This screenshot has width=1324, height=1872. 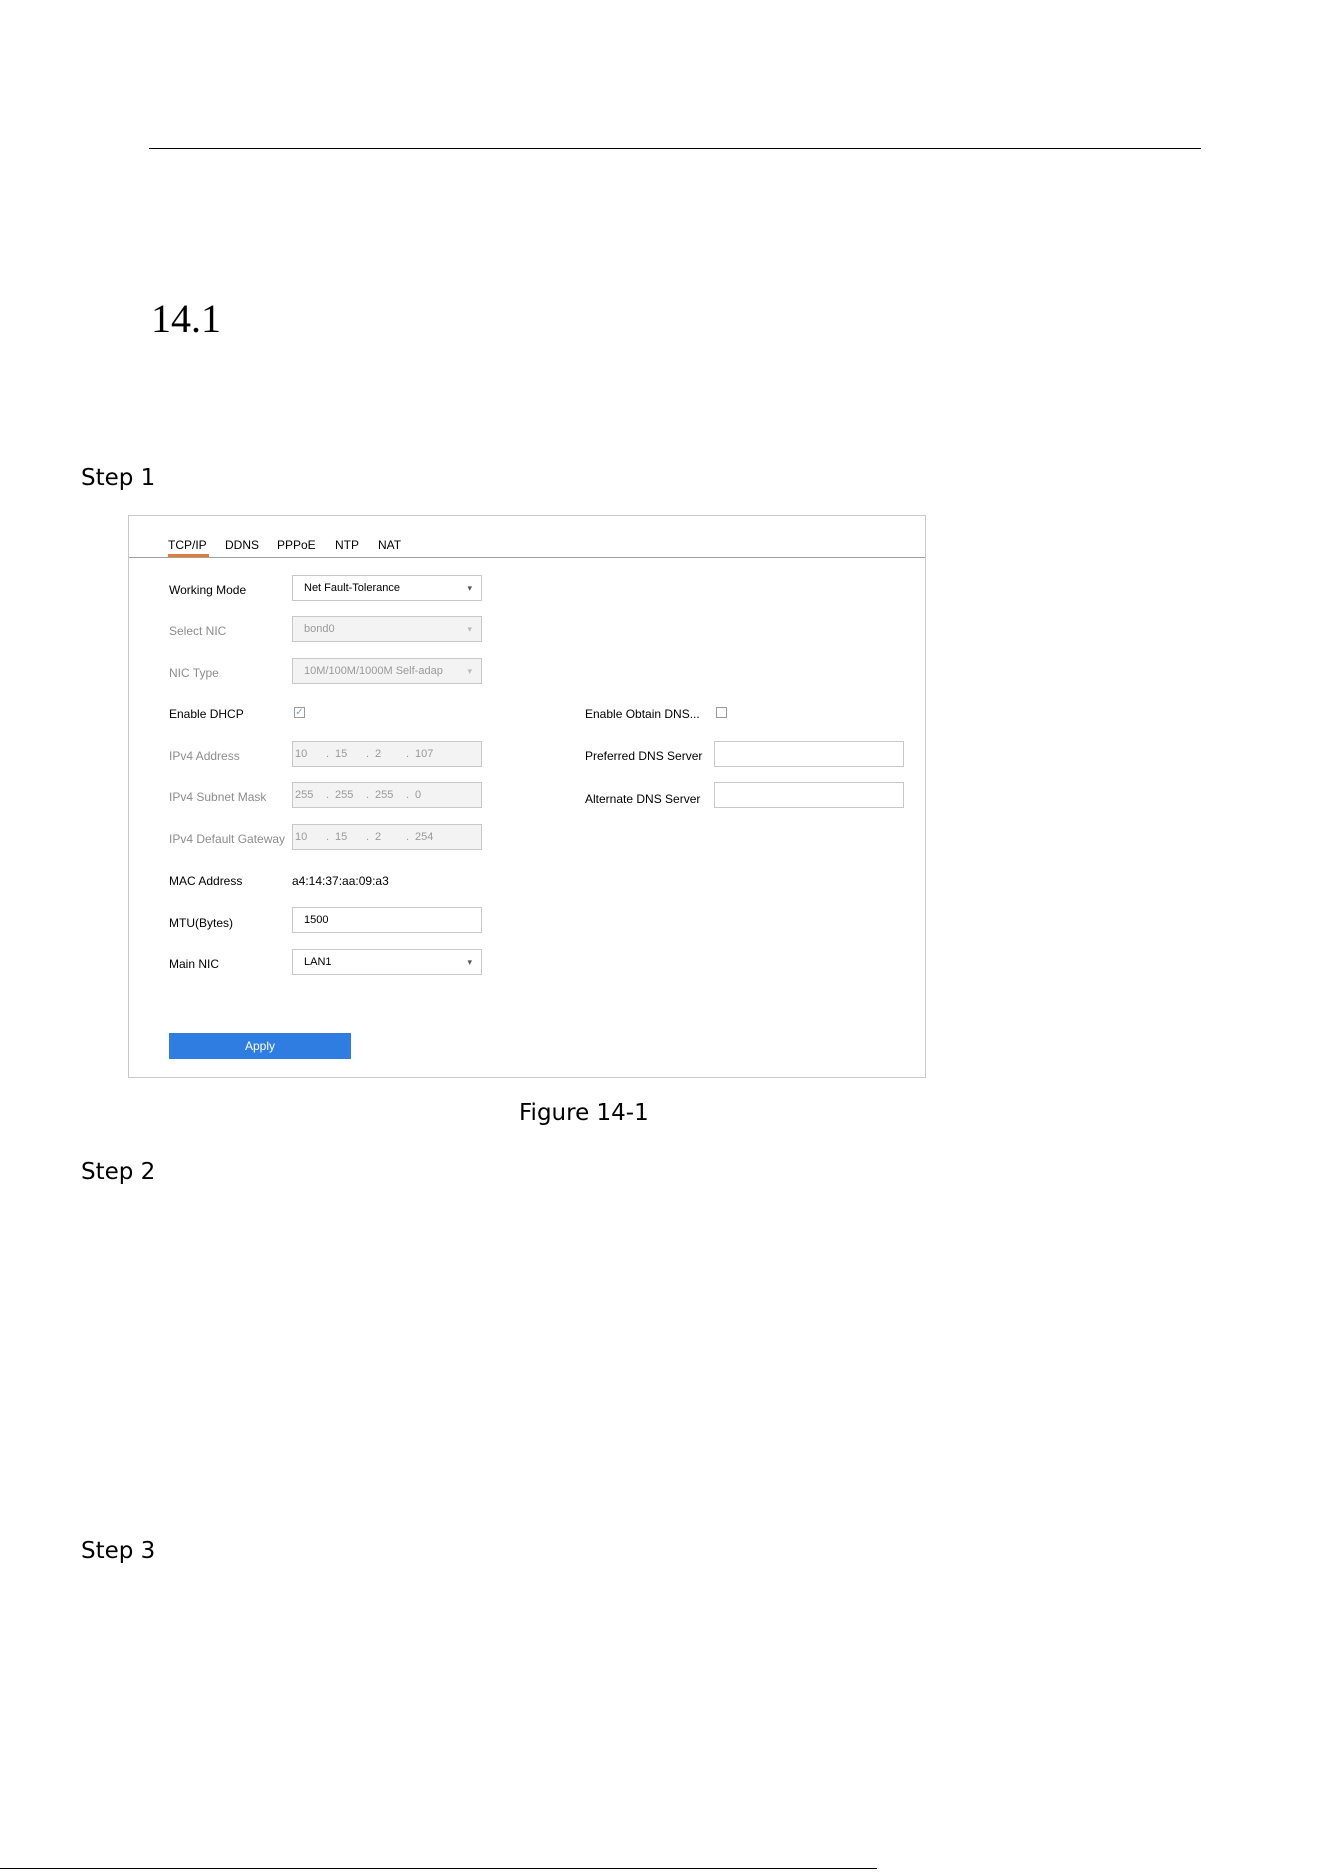 I want to click on apply-button: Apply, so click(x=260, y=1046).